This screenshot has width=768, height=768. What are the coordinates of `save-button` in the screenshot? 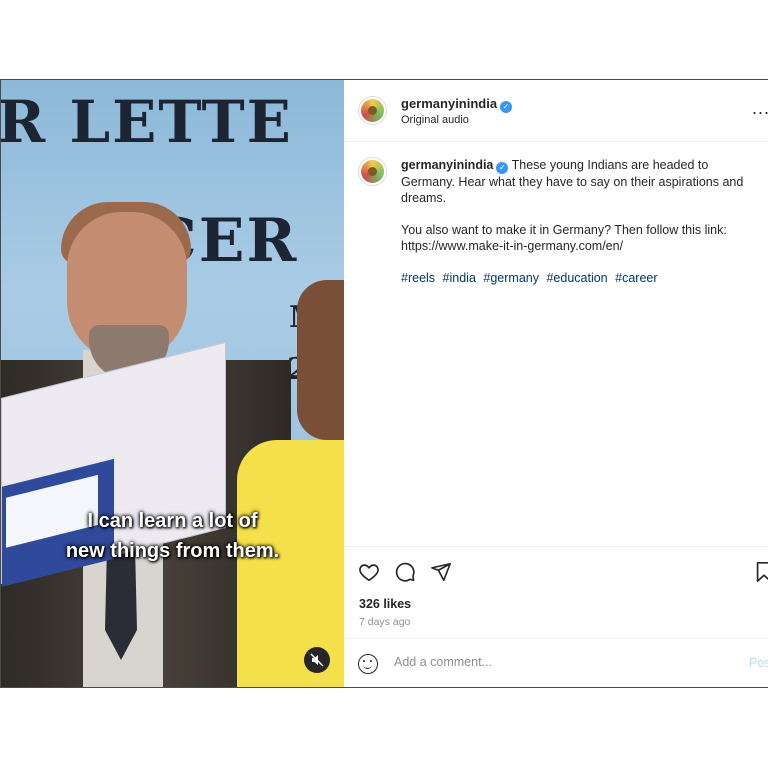 It's located at (761, 575).